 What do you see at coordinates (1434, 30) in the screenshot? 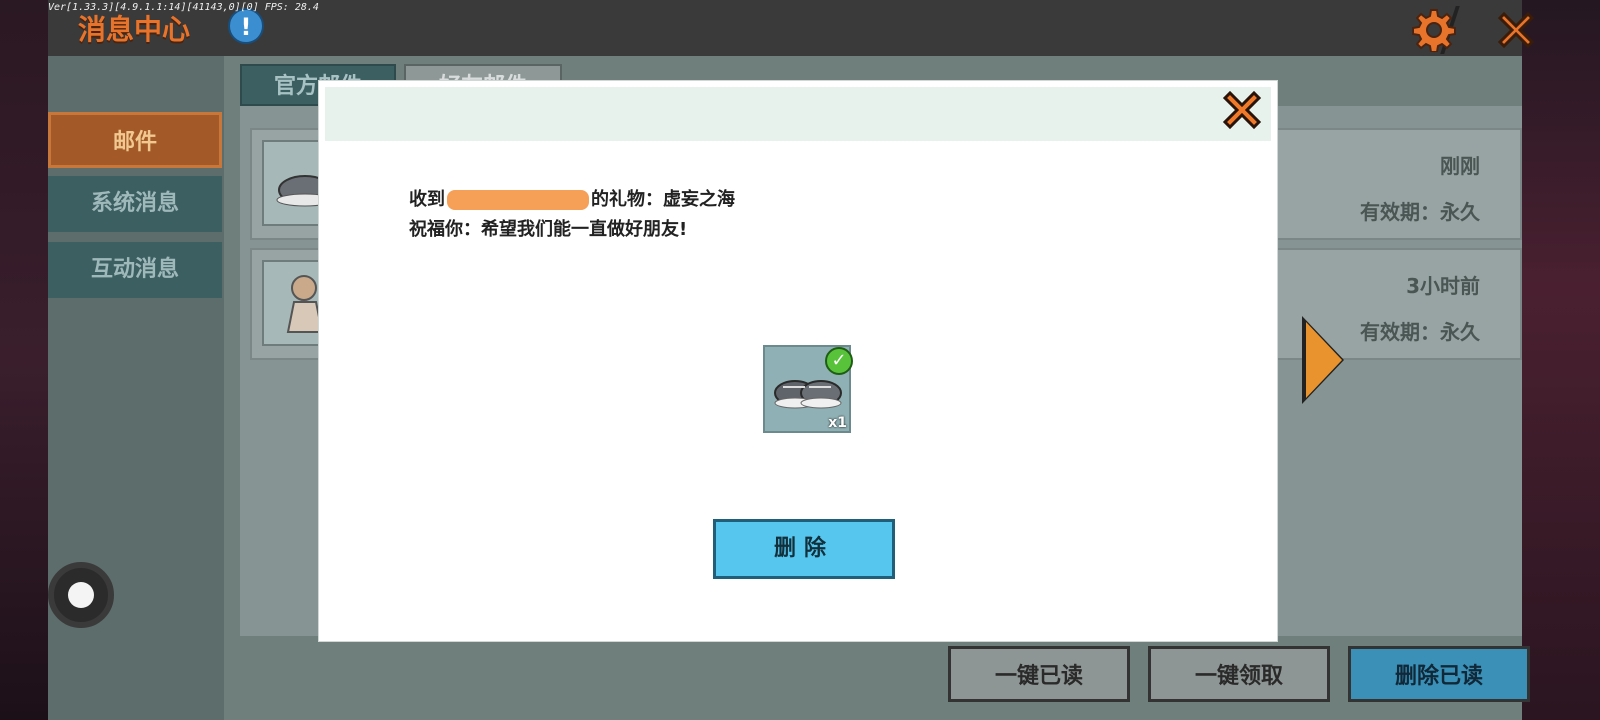
I see `gear-icon` at bounding box center [1434, 30].